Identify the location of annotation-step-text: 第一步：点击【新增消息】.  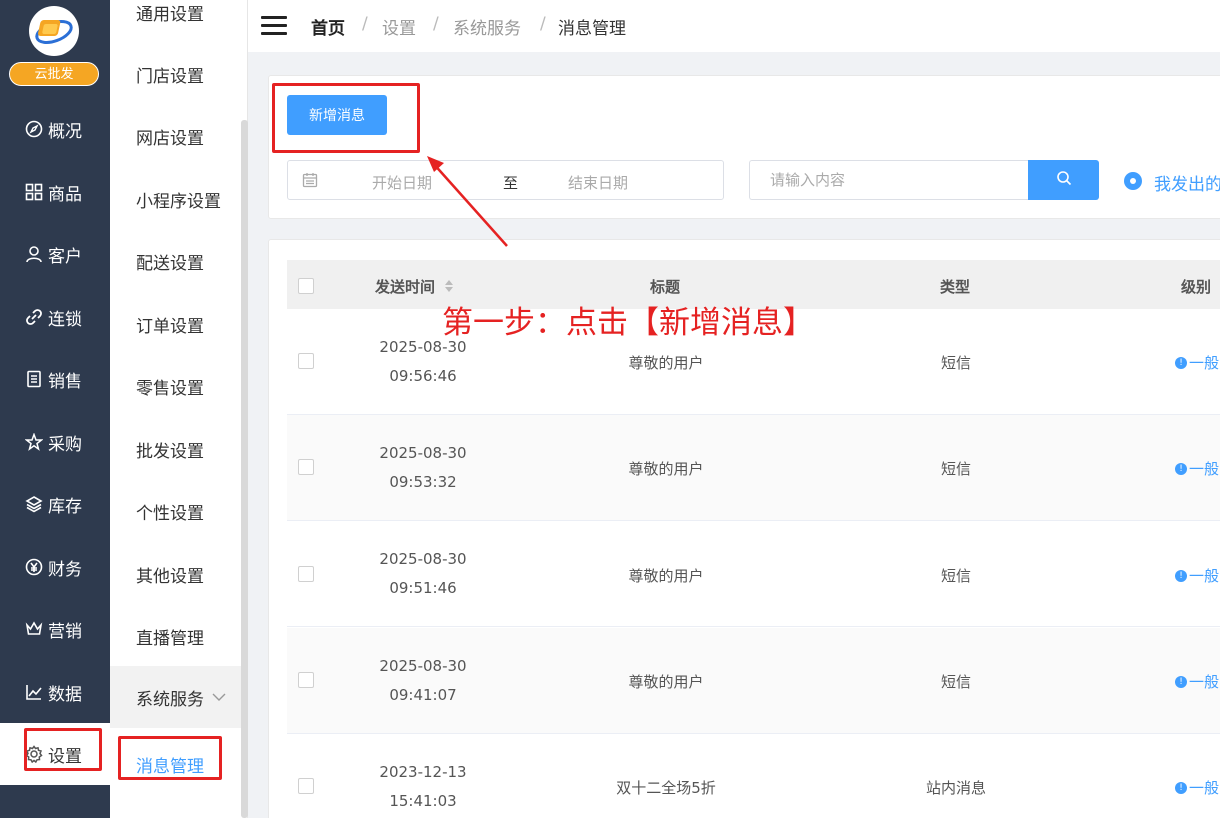
(628, 323).